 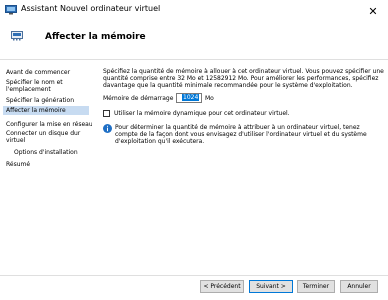 I want to click on sidebar-item-summary: Résumé, so click(x=48, y=164).